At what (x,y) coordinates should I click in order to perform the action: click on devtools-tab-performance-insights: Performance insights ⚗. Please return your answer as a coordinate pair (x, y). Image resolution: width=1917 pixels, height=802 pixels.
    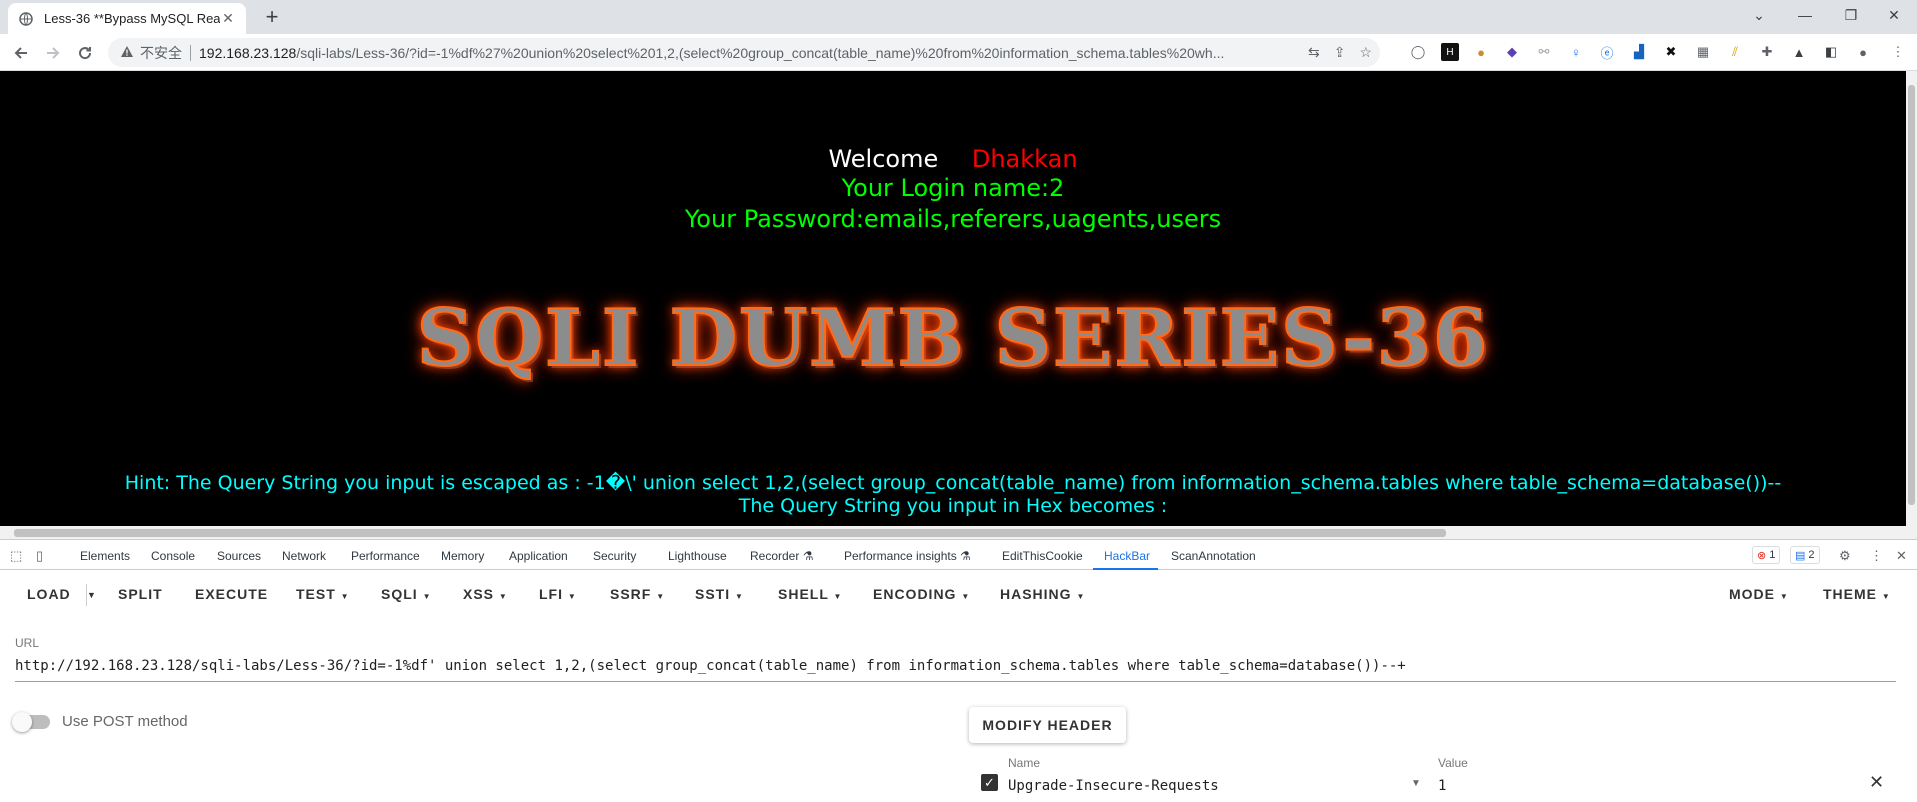
    Looking at the image, I should click on (907, 556).